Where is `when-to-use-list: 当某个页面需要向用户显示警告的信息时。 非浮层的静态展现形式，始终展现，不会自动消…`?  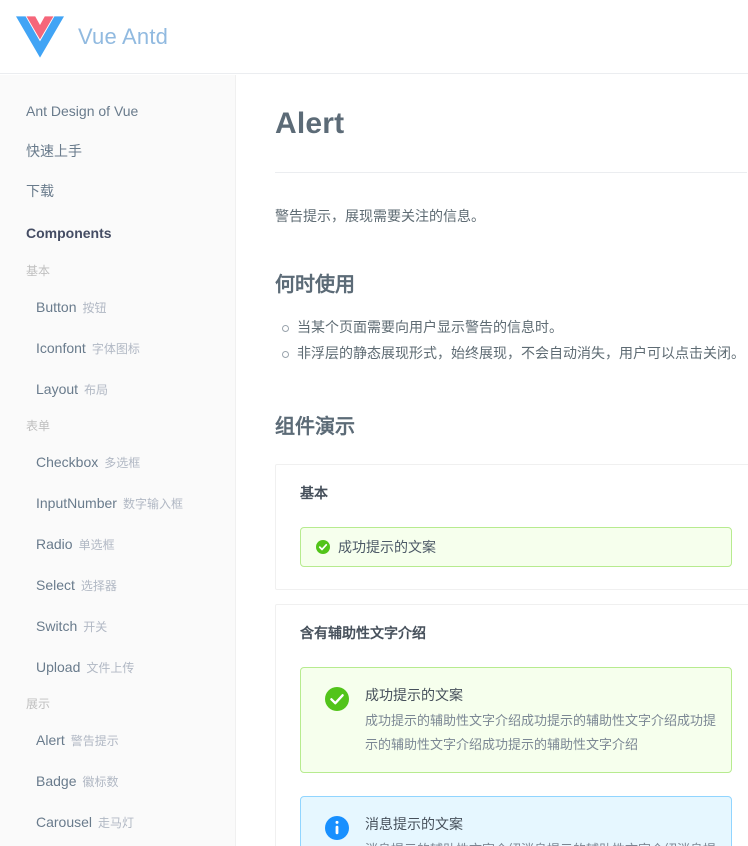 when-to-use-list: 当某个页面需要向用户显示警告的信息时。 非浮层的静态展现形式，始终展现，不会自动消… is located at coordinates (511, 340).